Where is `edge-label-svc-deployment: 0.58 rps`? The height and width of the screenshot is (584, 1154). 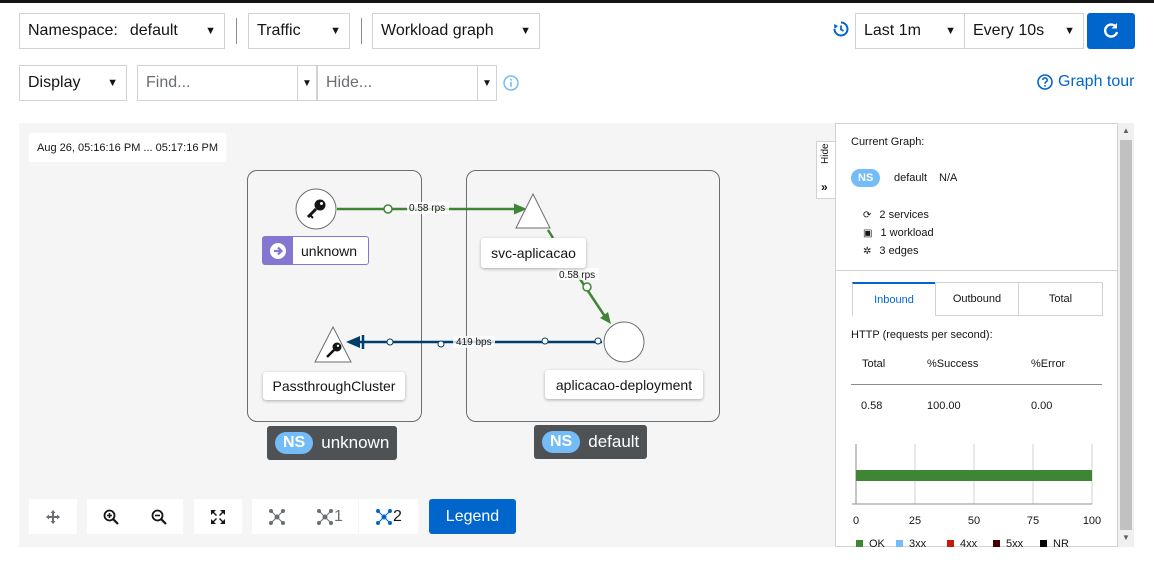 edge-label-svc-deployment: 0.58 rps is located at coordinates (577, 275).